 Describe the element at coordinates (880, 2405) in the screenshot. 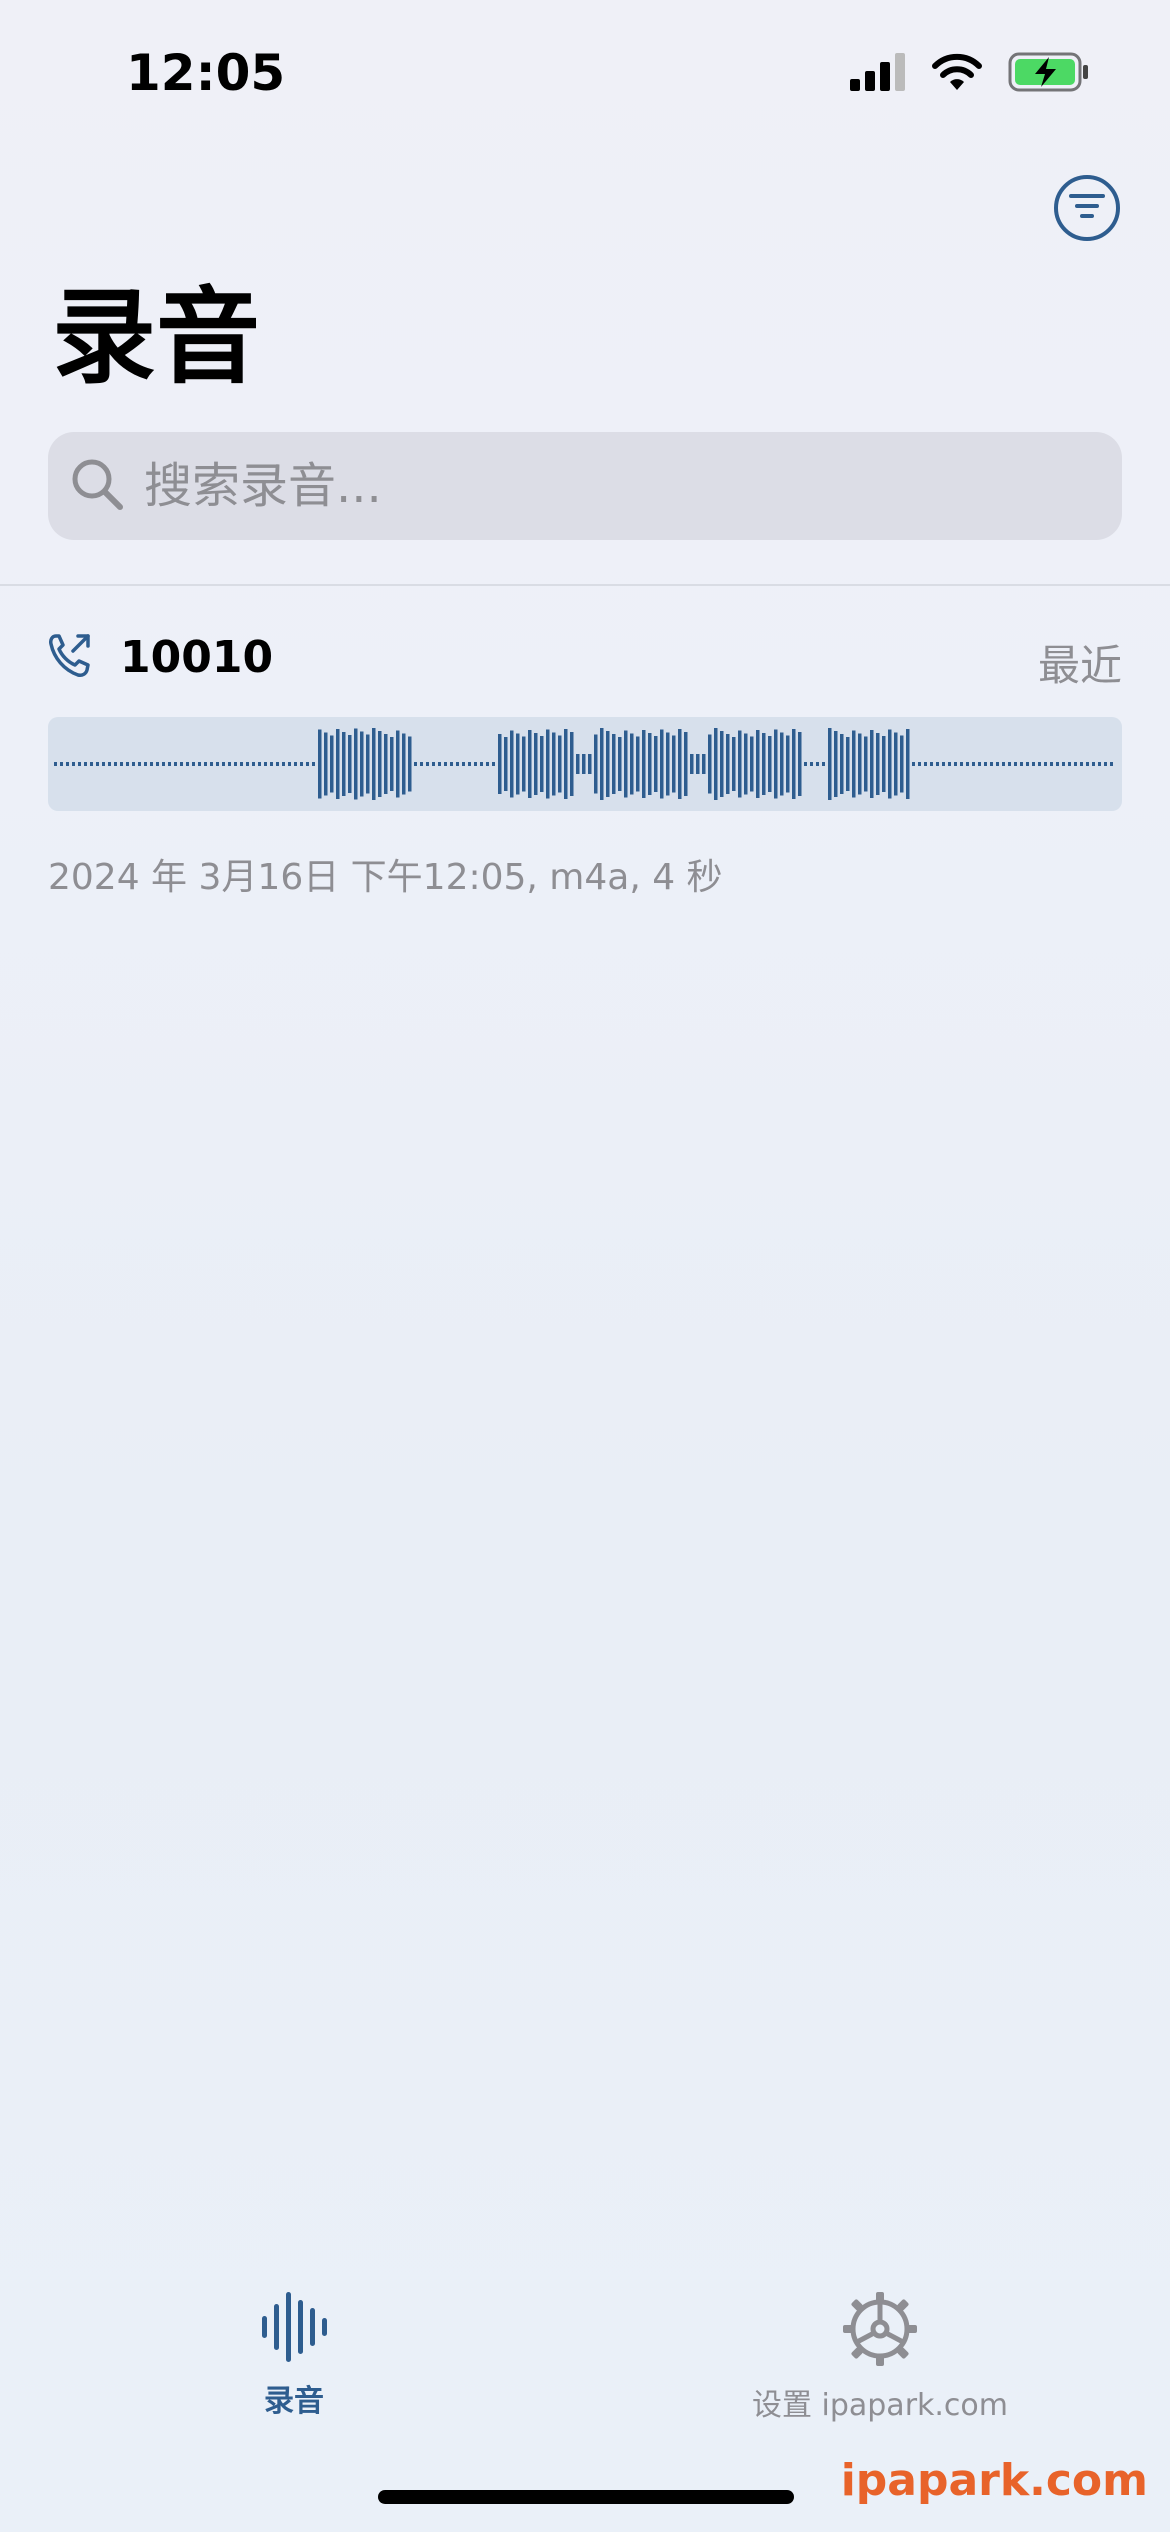

I see `tab-settings-label: 设置 ipapark.com` at that location.